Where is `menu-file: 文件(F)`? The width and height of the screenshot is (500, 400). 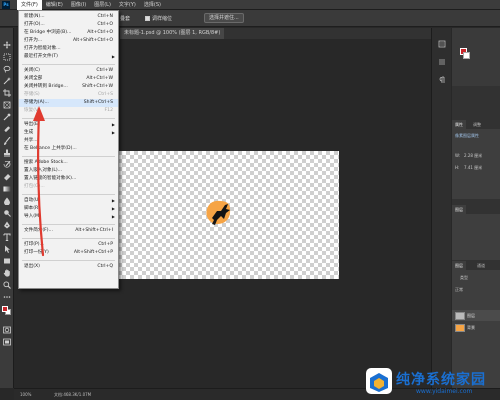
menu-file: 文件(F) is located at coordinates (29, 5).